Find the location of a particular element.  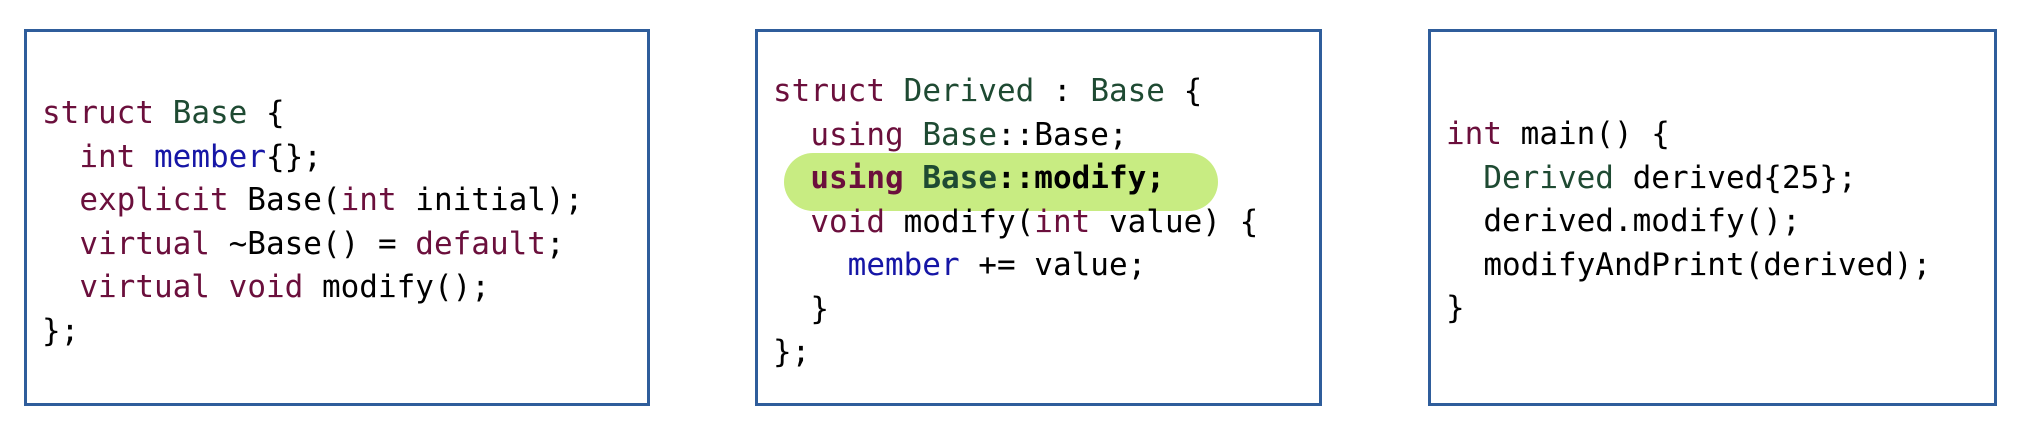

code-line: struct Derived : Base { is located at coordinates (1015, 92).